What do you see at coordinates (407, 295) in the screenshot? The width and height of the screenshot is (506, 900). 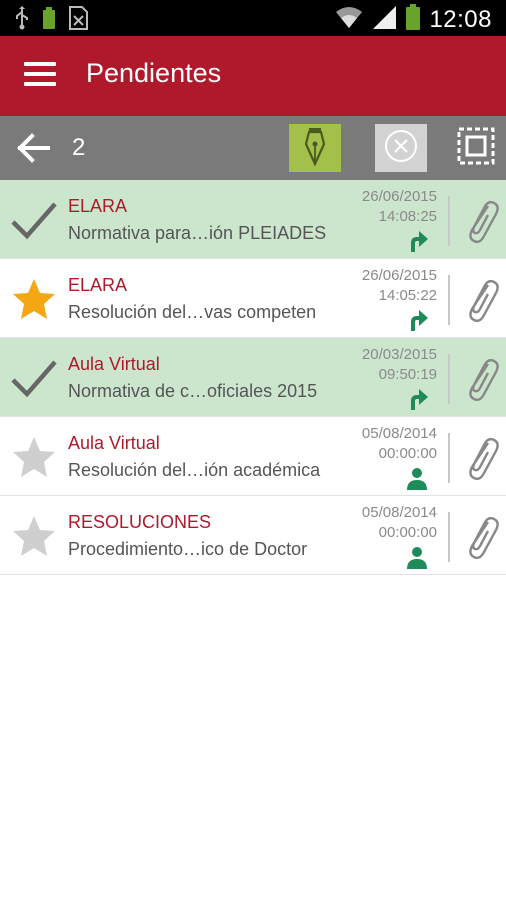 I see `item-time: 14:05:22` at bounding box center [407, 295].